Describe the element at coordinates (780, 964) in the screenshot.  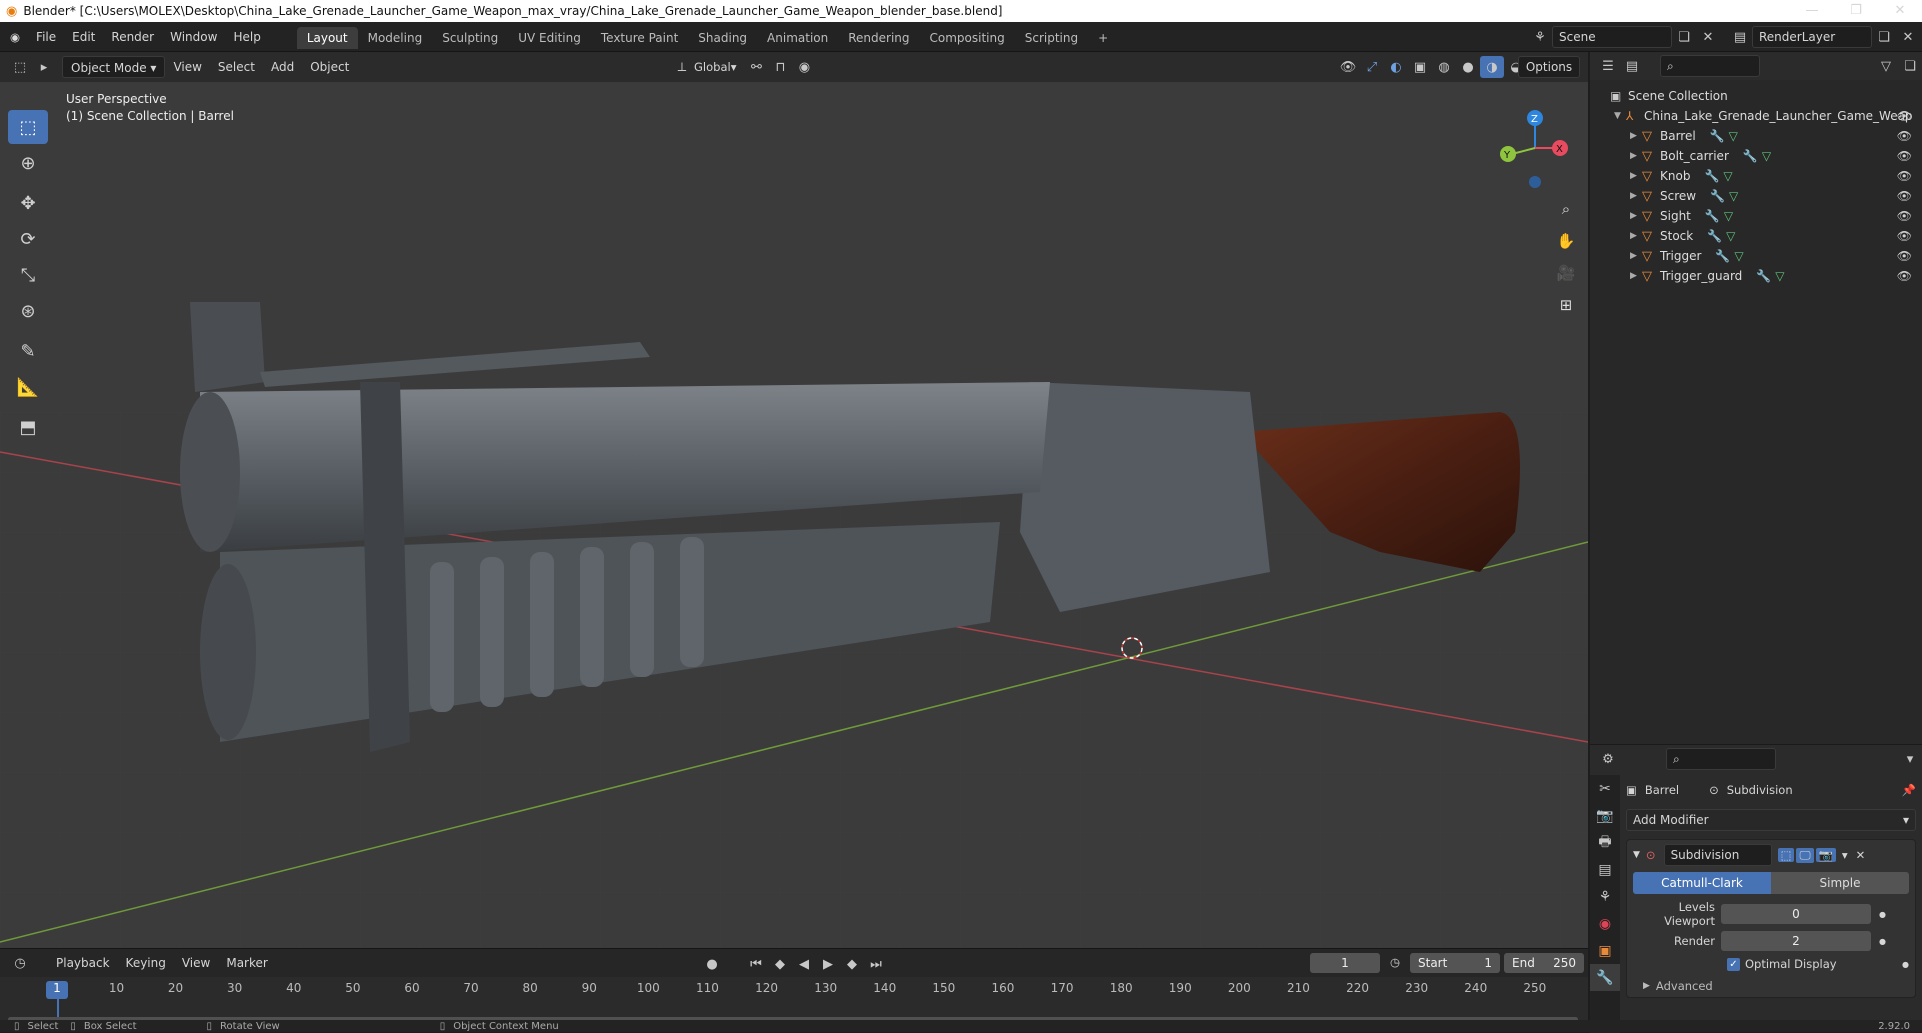
I see `prev-keyframe-icon: ◆` at that location.